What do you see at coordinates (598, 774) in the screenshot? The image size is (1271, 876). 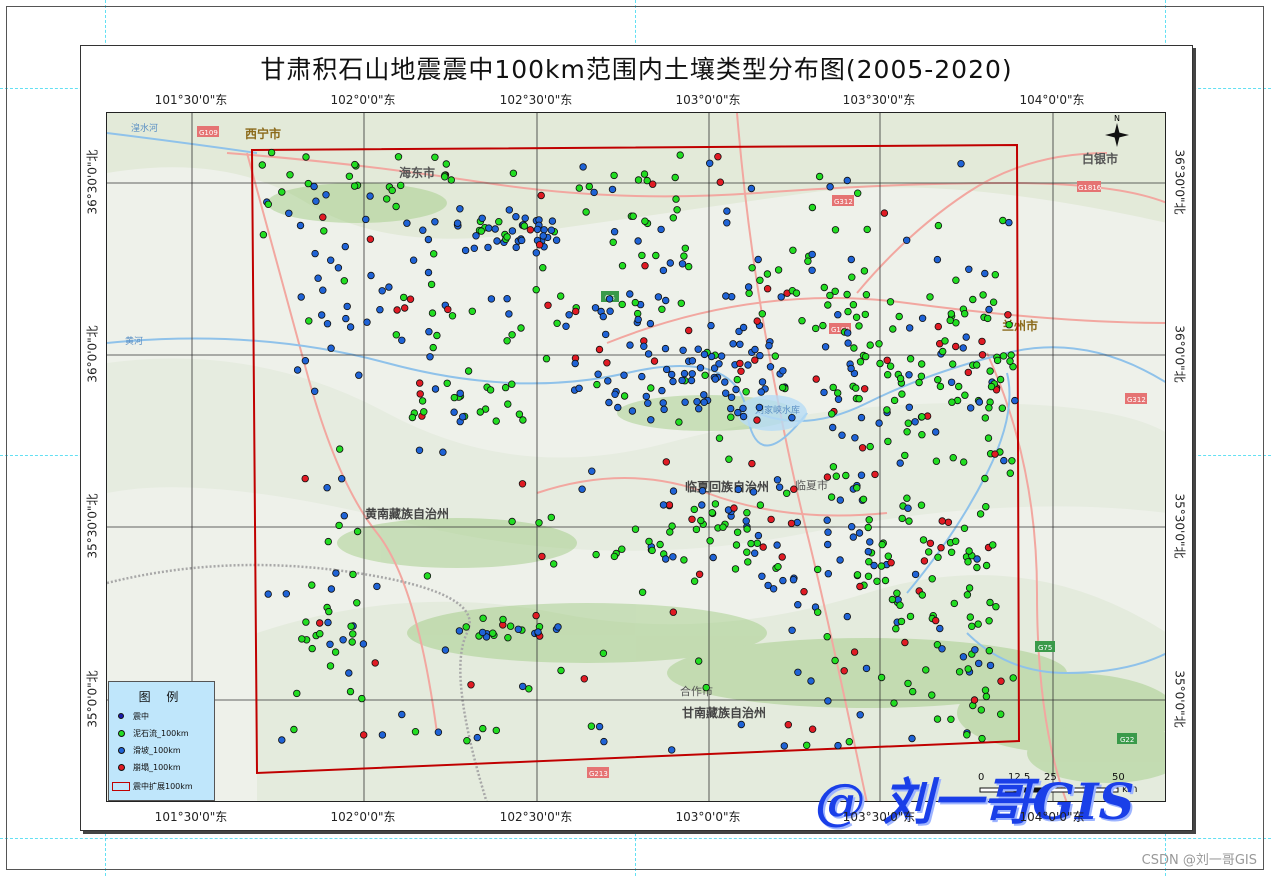 I see `road-shield-label: G213` at bounding box center [598, 774].